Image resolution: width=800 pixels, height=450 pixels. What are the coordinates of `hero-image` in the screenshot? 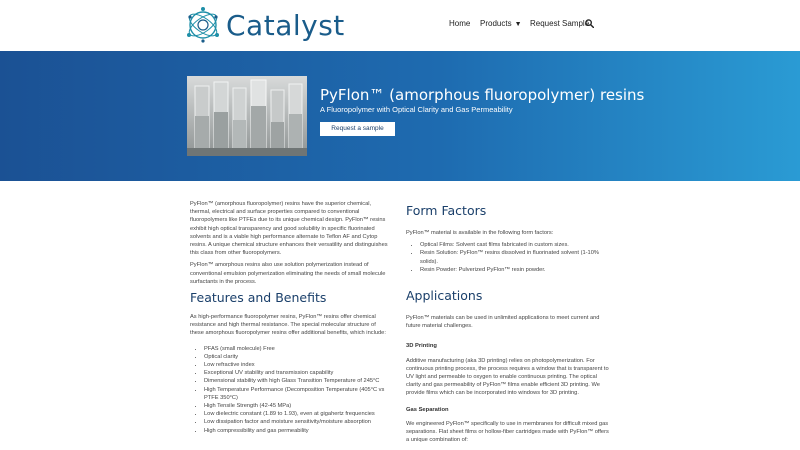 It's located at (247, 116).